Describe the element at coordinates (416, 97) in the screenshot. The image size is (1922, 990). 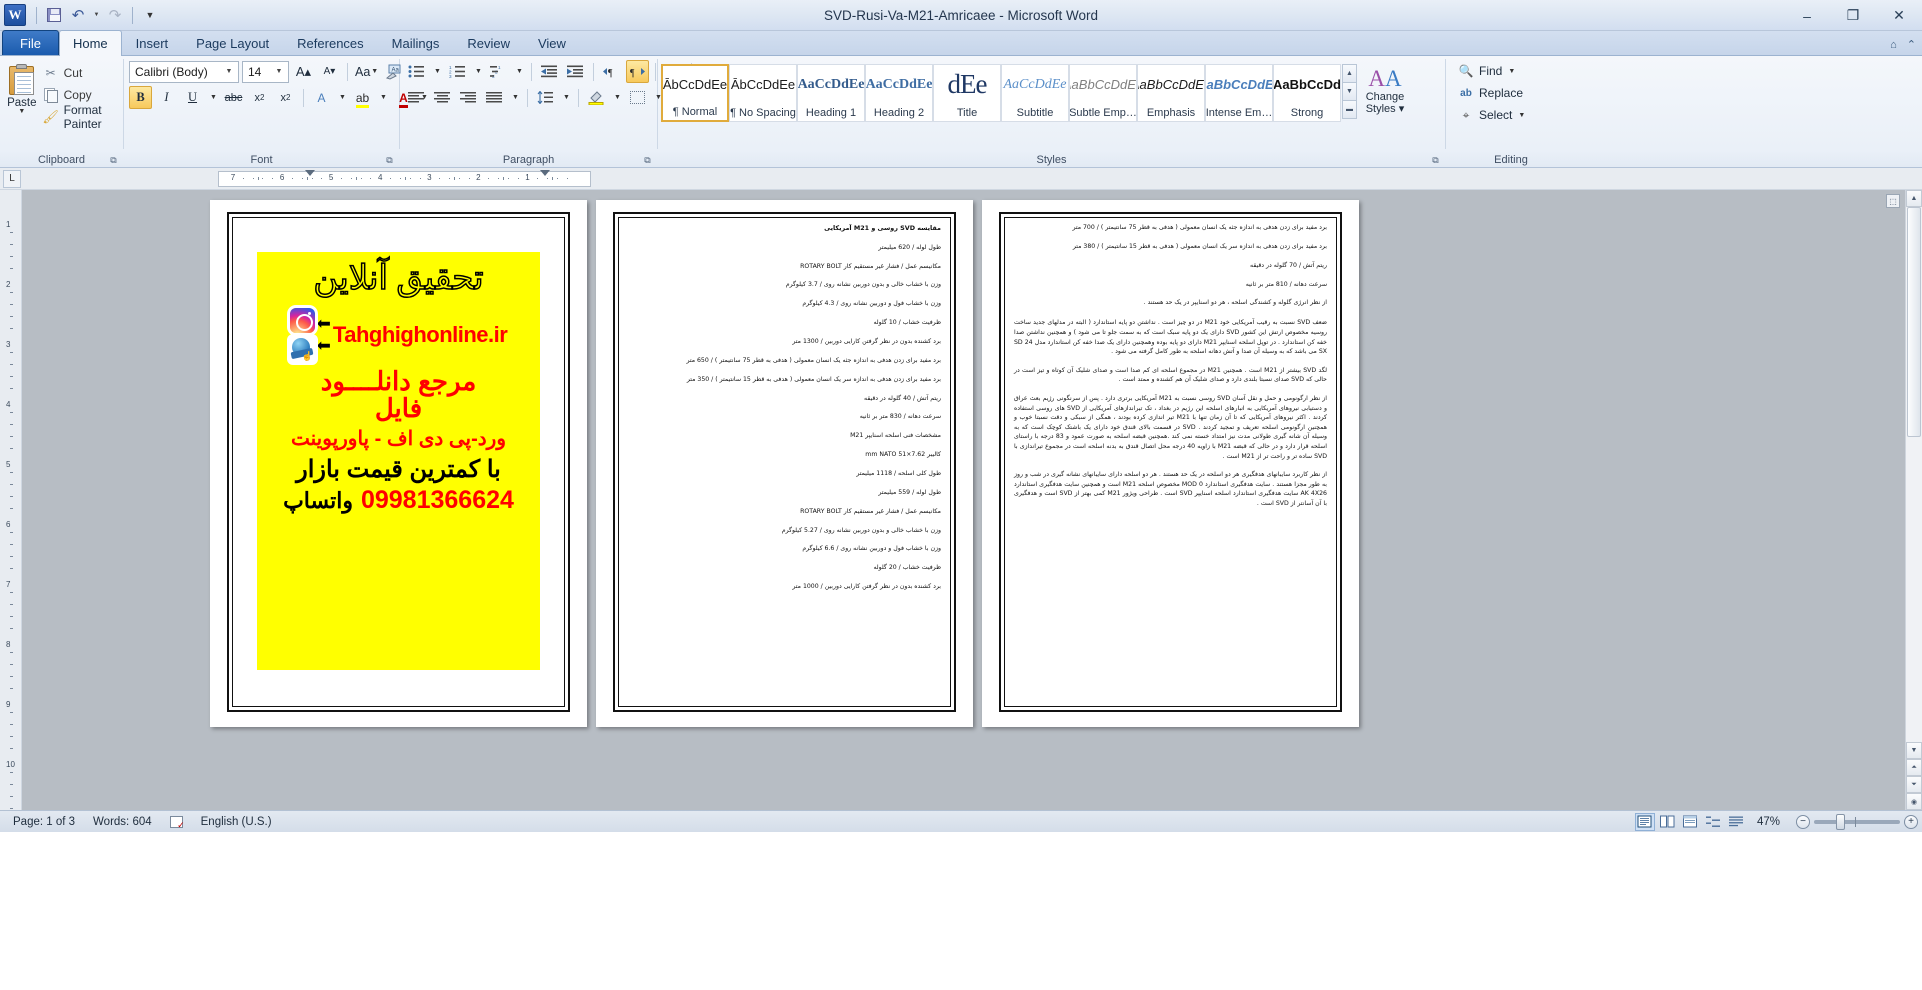
I see `align-left-button` at that location.